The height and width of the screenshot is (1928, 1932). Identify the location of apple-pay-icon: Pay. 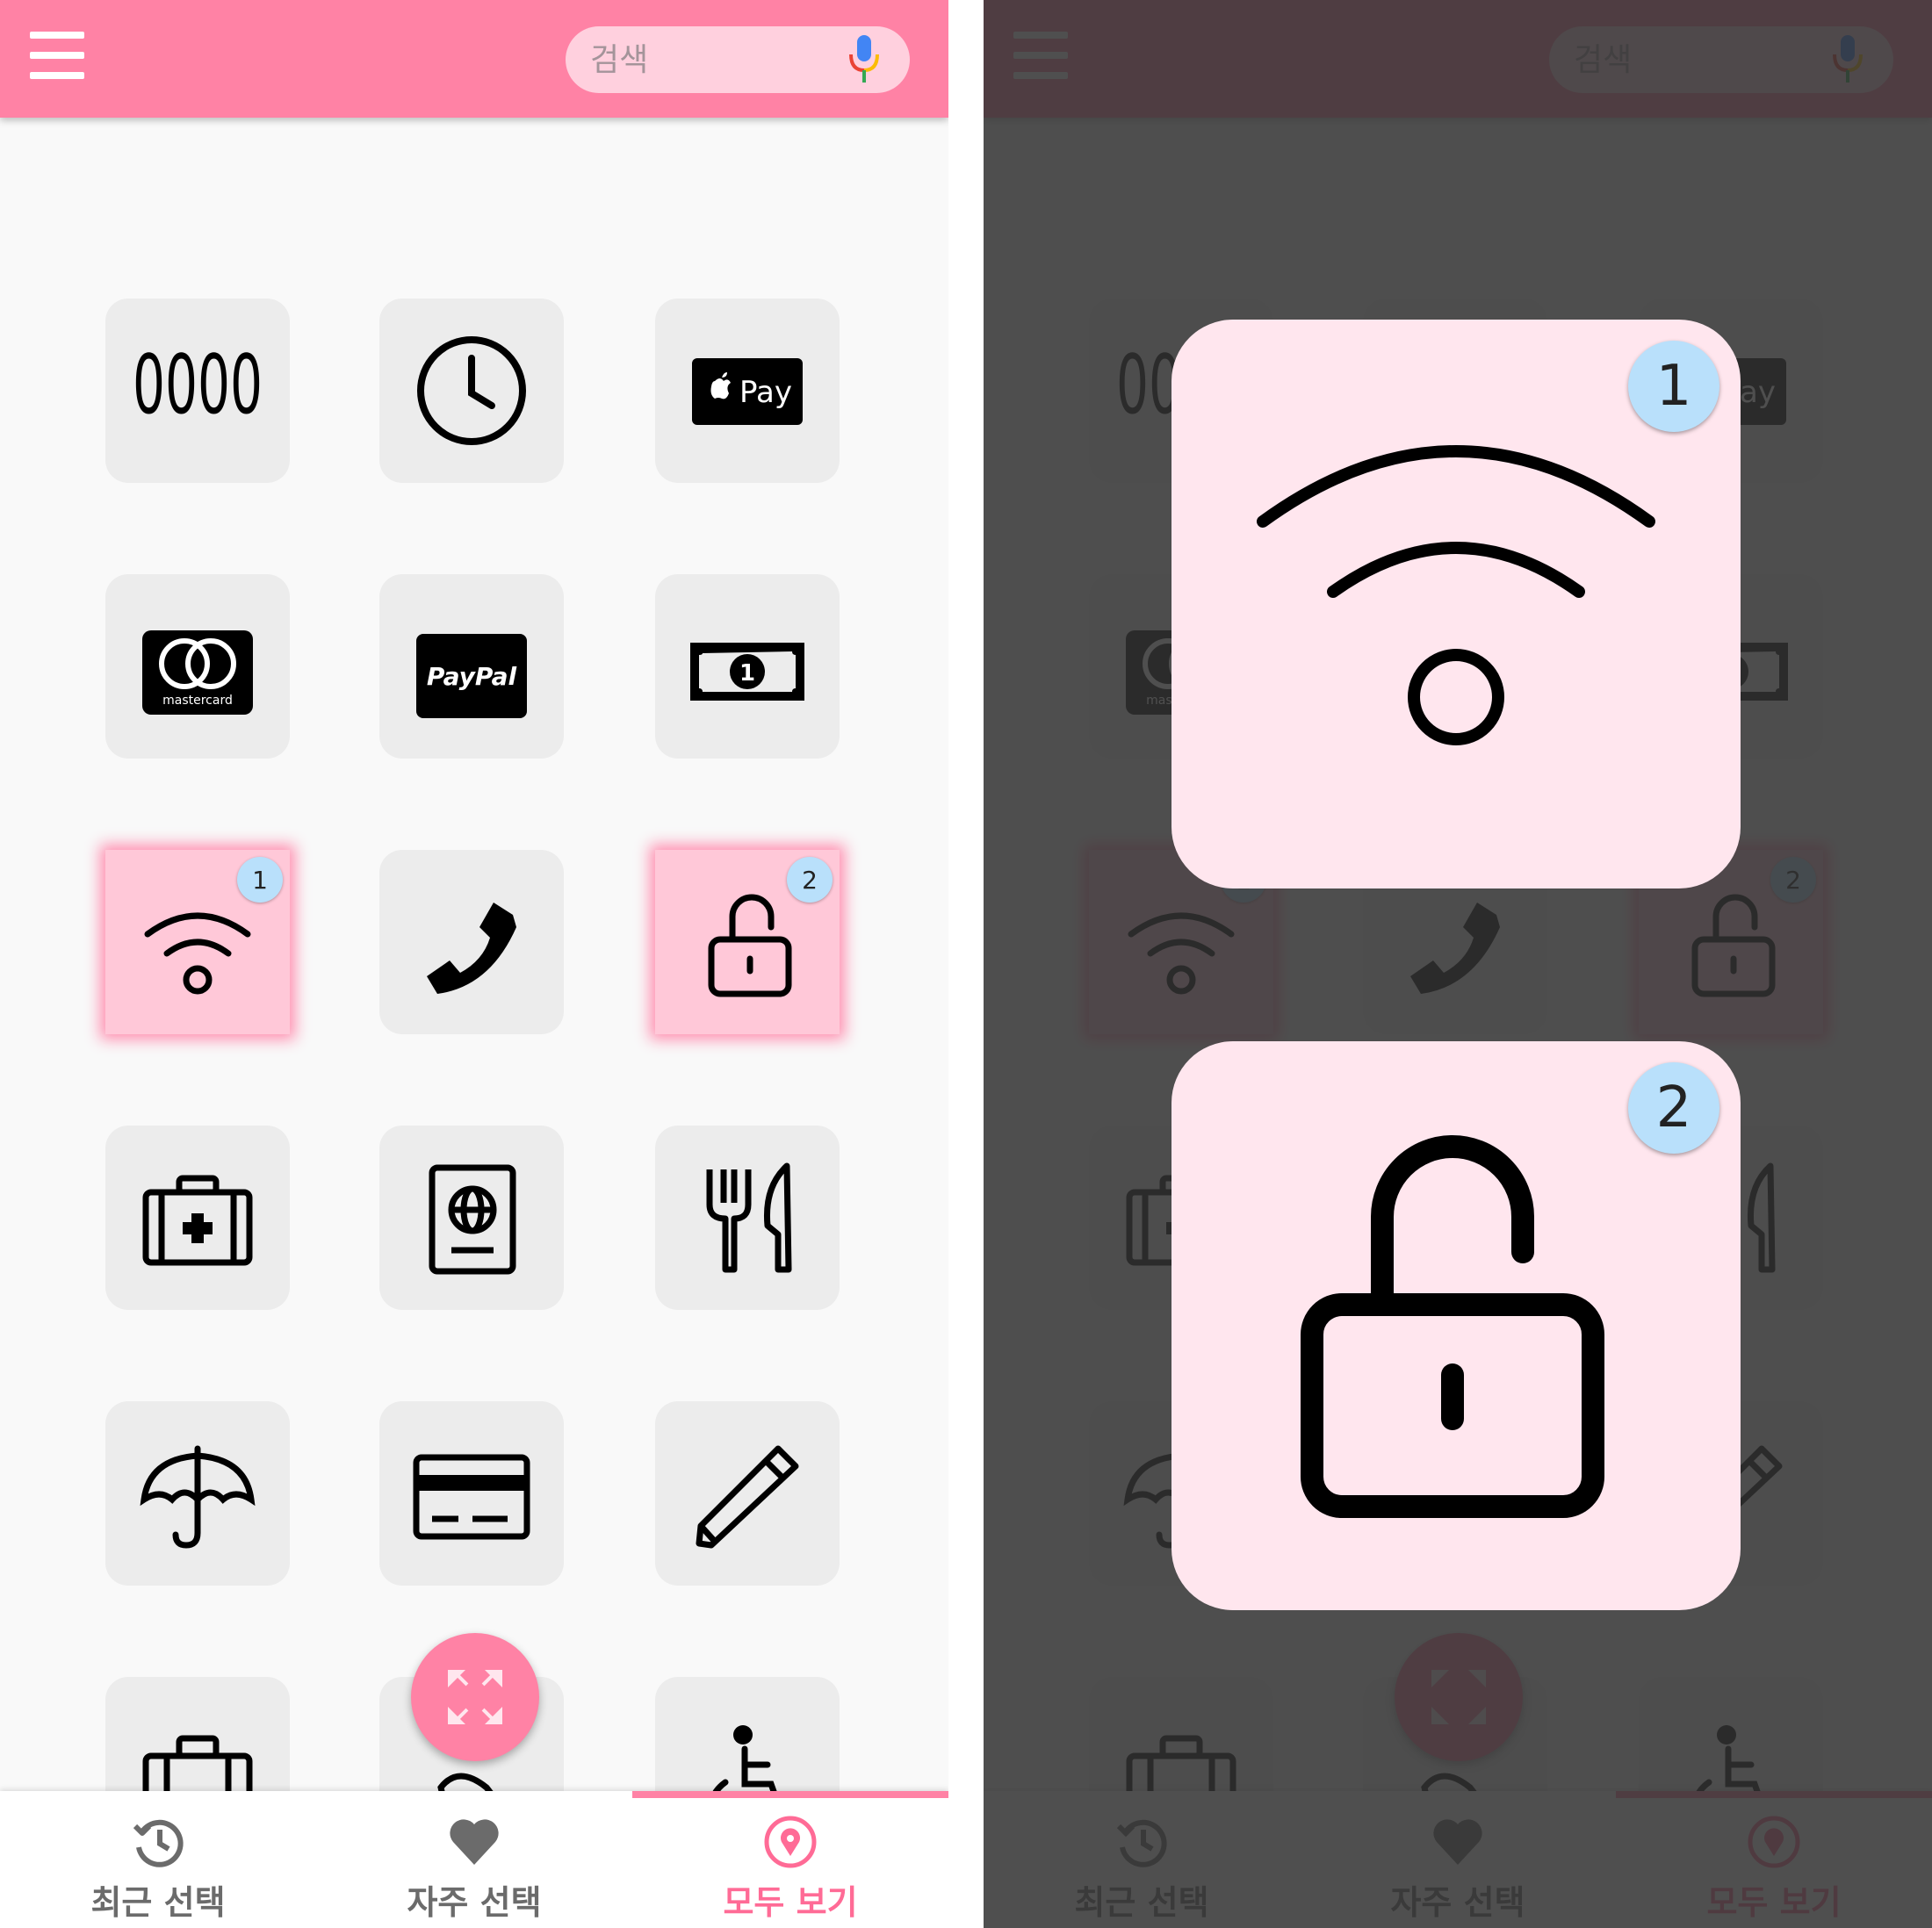
(747, 391).